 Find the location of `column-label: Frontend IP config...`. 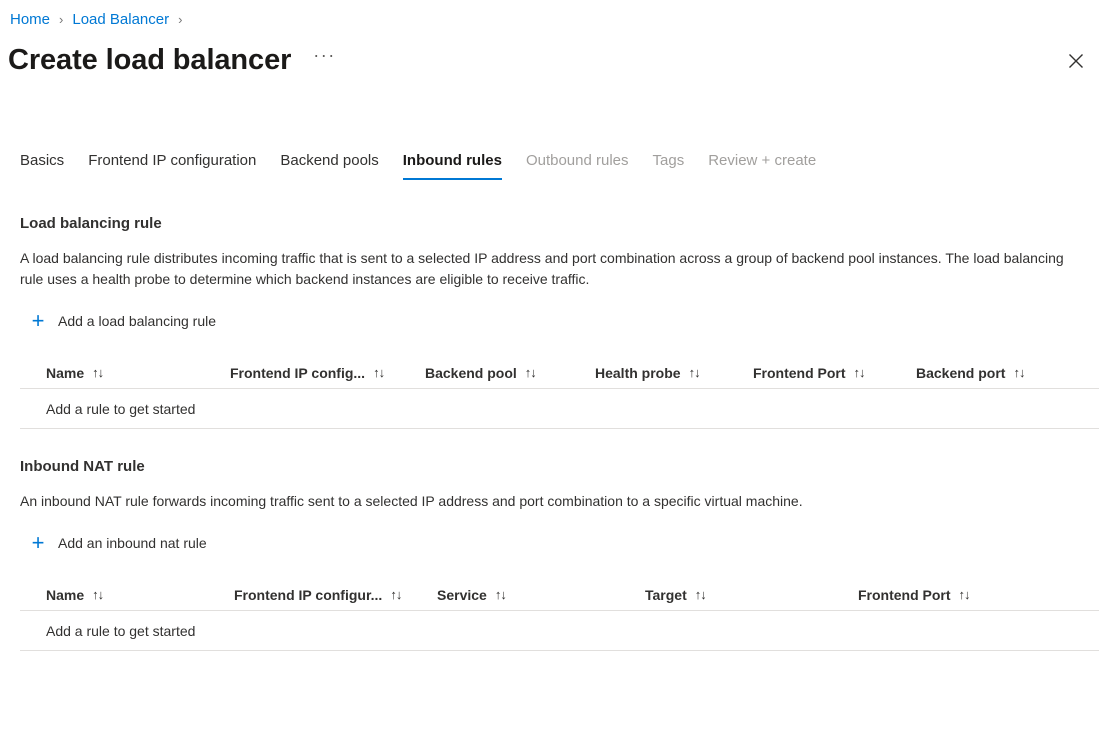

column-label: Frontend IP config... is located at coordinates (298, 372).